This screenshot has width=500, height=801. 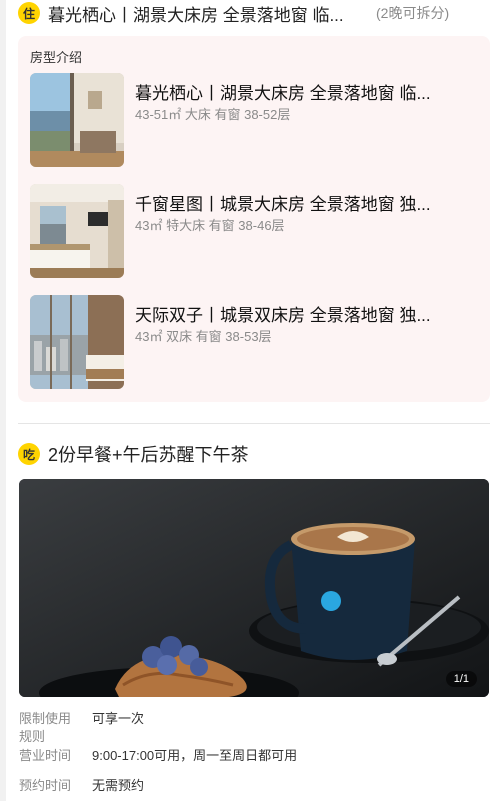 I want to click on room-meta: 43㎡ 双床 有窗 38-53层, so click(x=203, y=336).